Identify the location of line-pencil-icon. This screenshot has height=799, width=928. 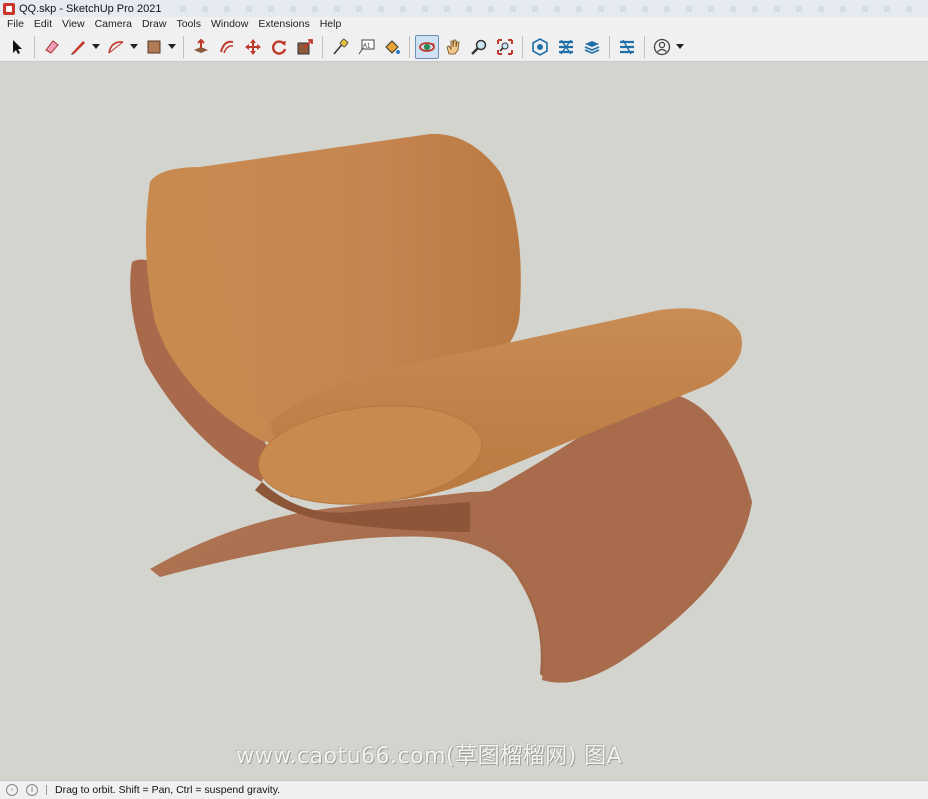
(78, 47).